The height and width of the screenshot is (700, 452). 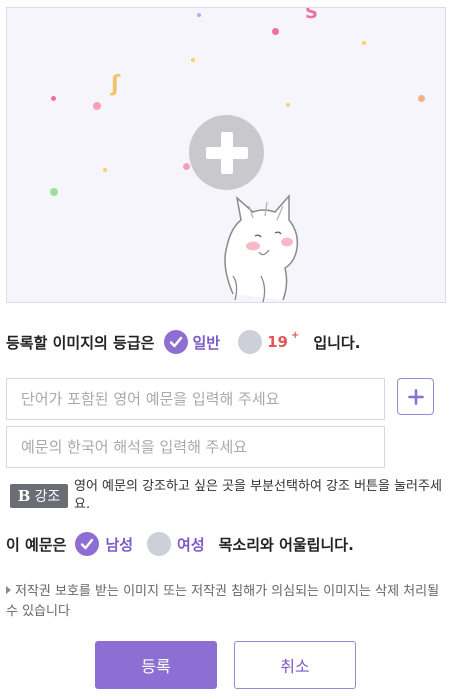 I want to click on voice-female-radio, so click(x=159, y=544).